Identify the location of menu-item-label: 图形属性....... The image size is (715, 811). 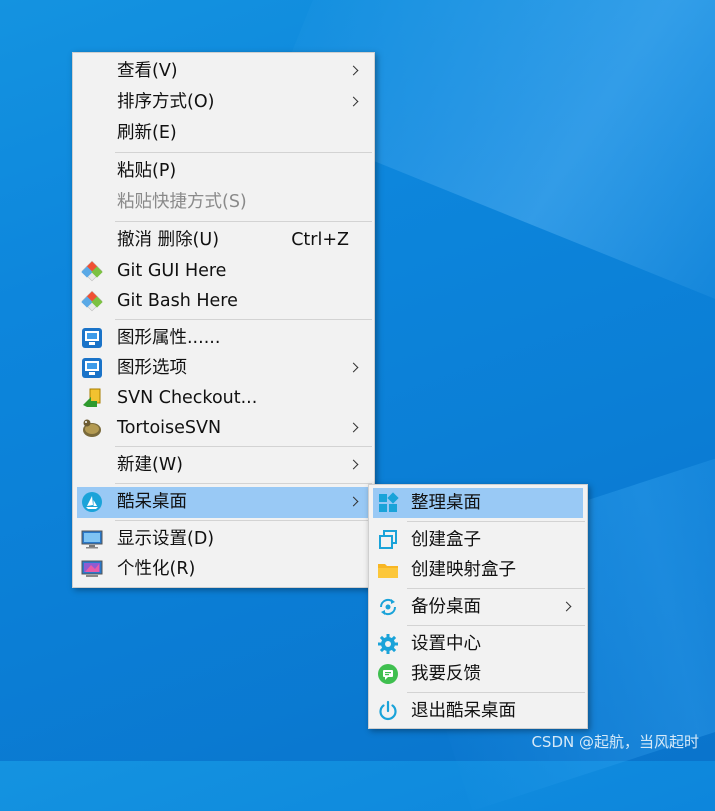
(169, 338).